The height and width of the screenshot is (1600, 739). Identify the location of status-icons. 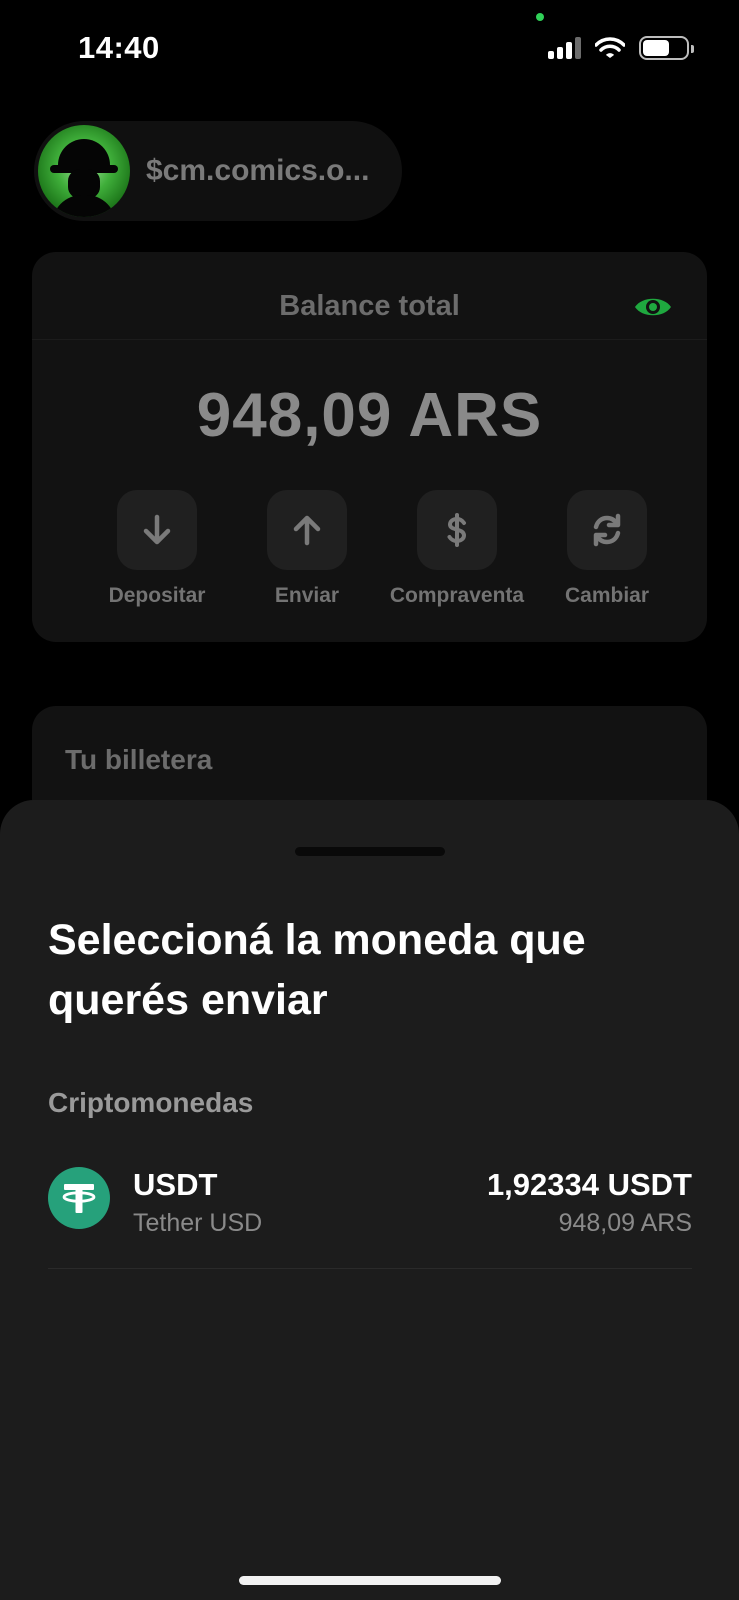
(621, 48).